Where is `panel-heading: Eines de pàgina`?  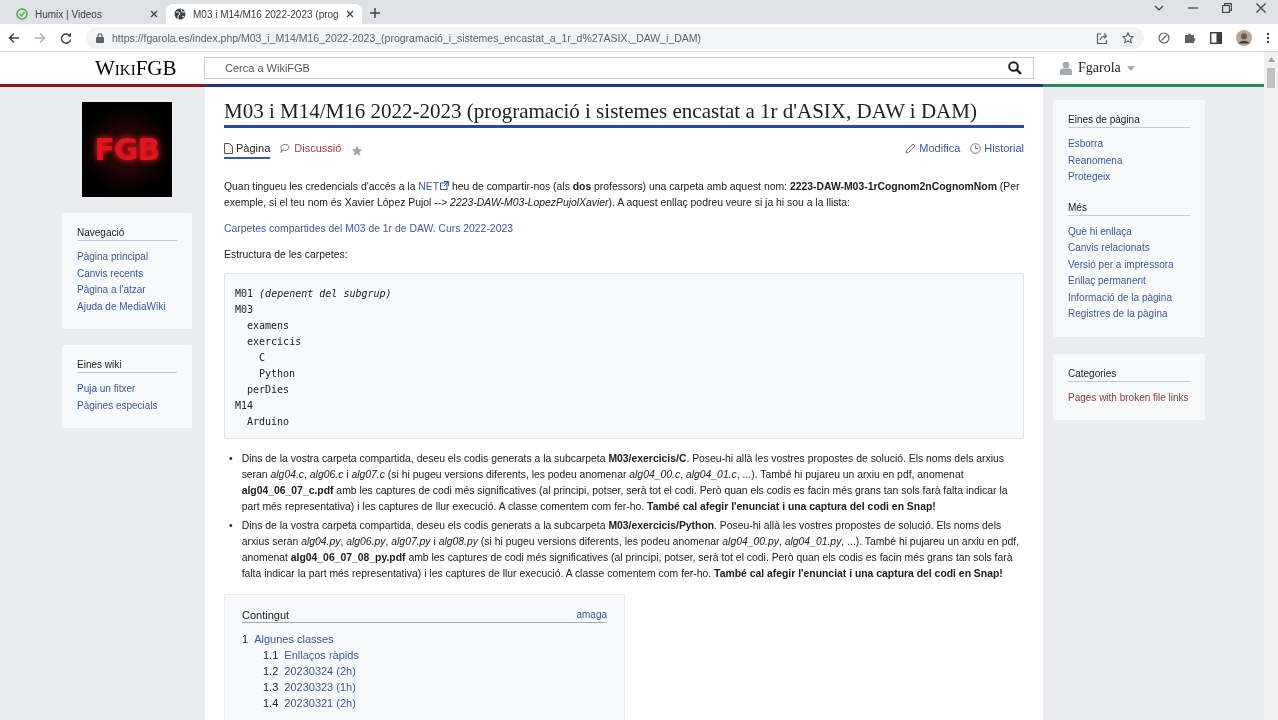
panel-heading: Eines de pàgina is located at coordinates (1129, 121).